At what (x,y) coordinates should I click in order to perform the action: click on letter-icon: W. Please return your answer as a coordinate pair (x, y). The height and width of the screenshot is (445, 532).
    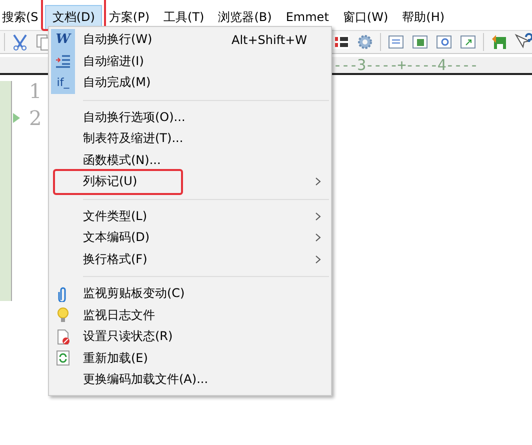
    Looking at the image, I should click on (63, 39).